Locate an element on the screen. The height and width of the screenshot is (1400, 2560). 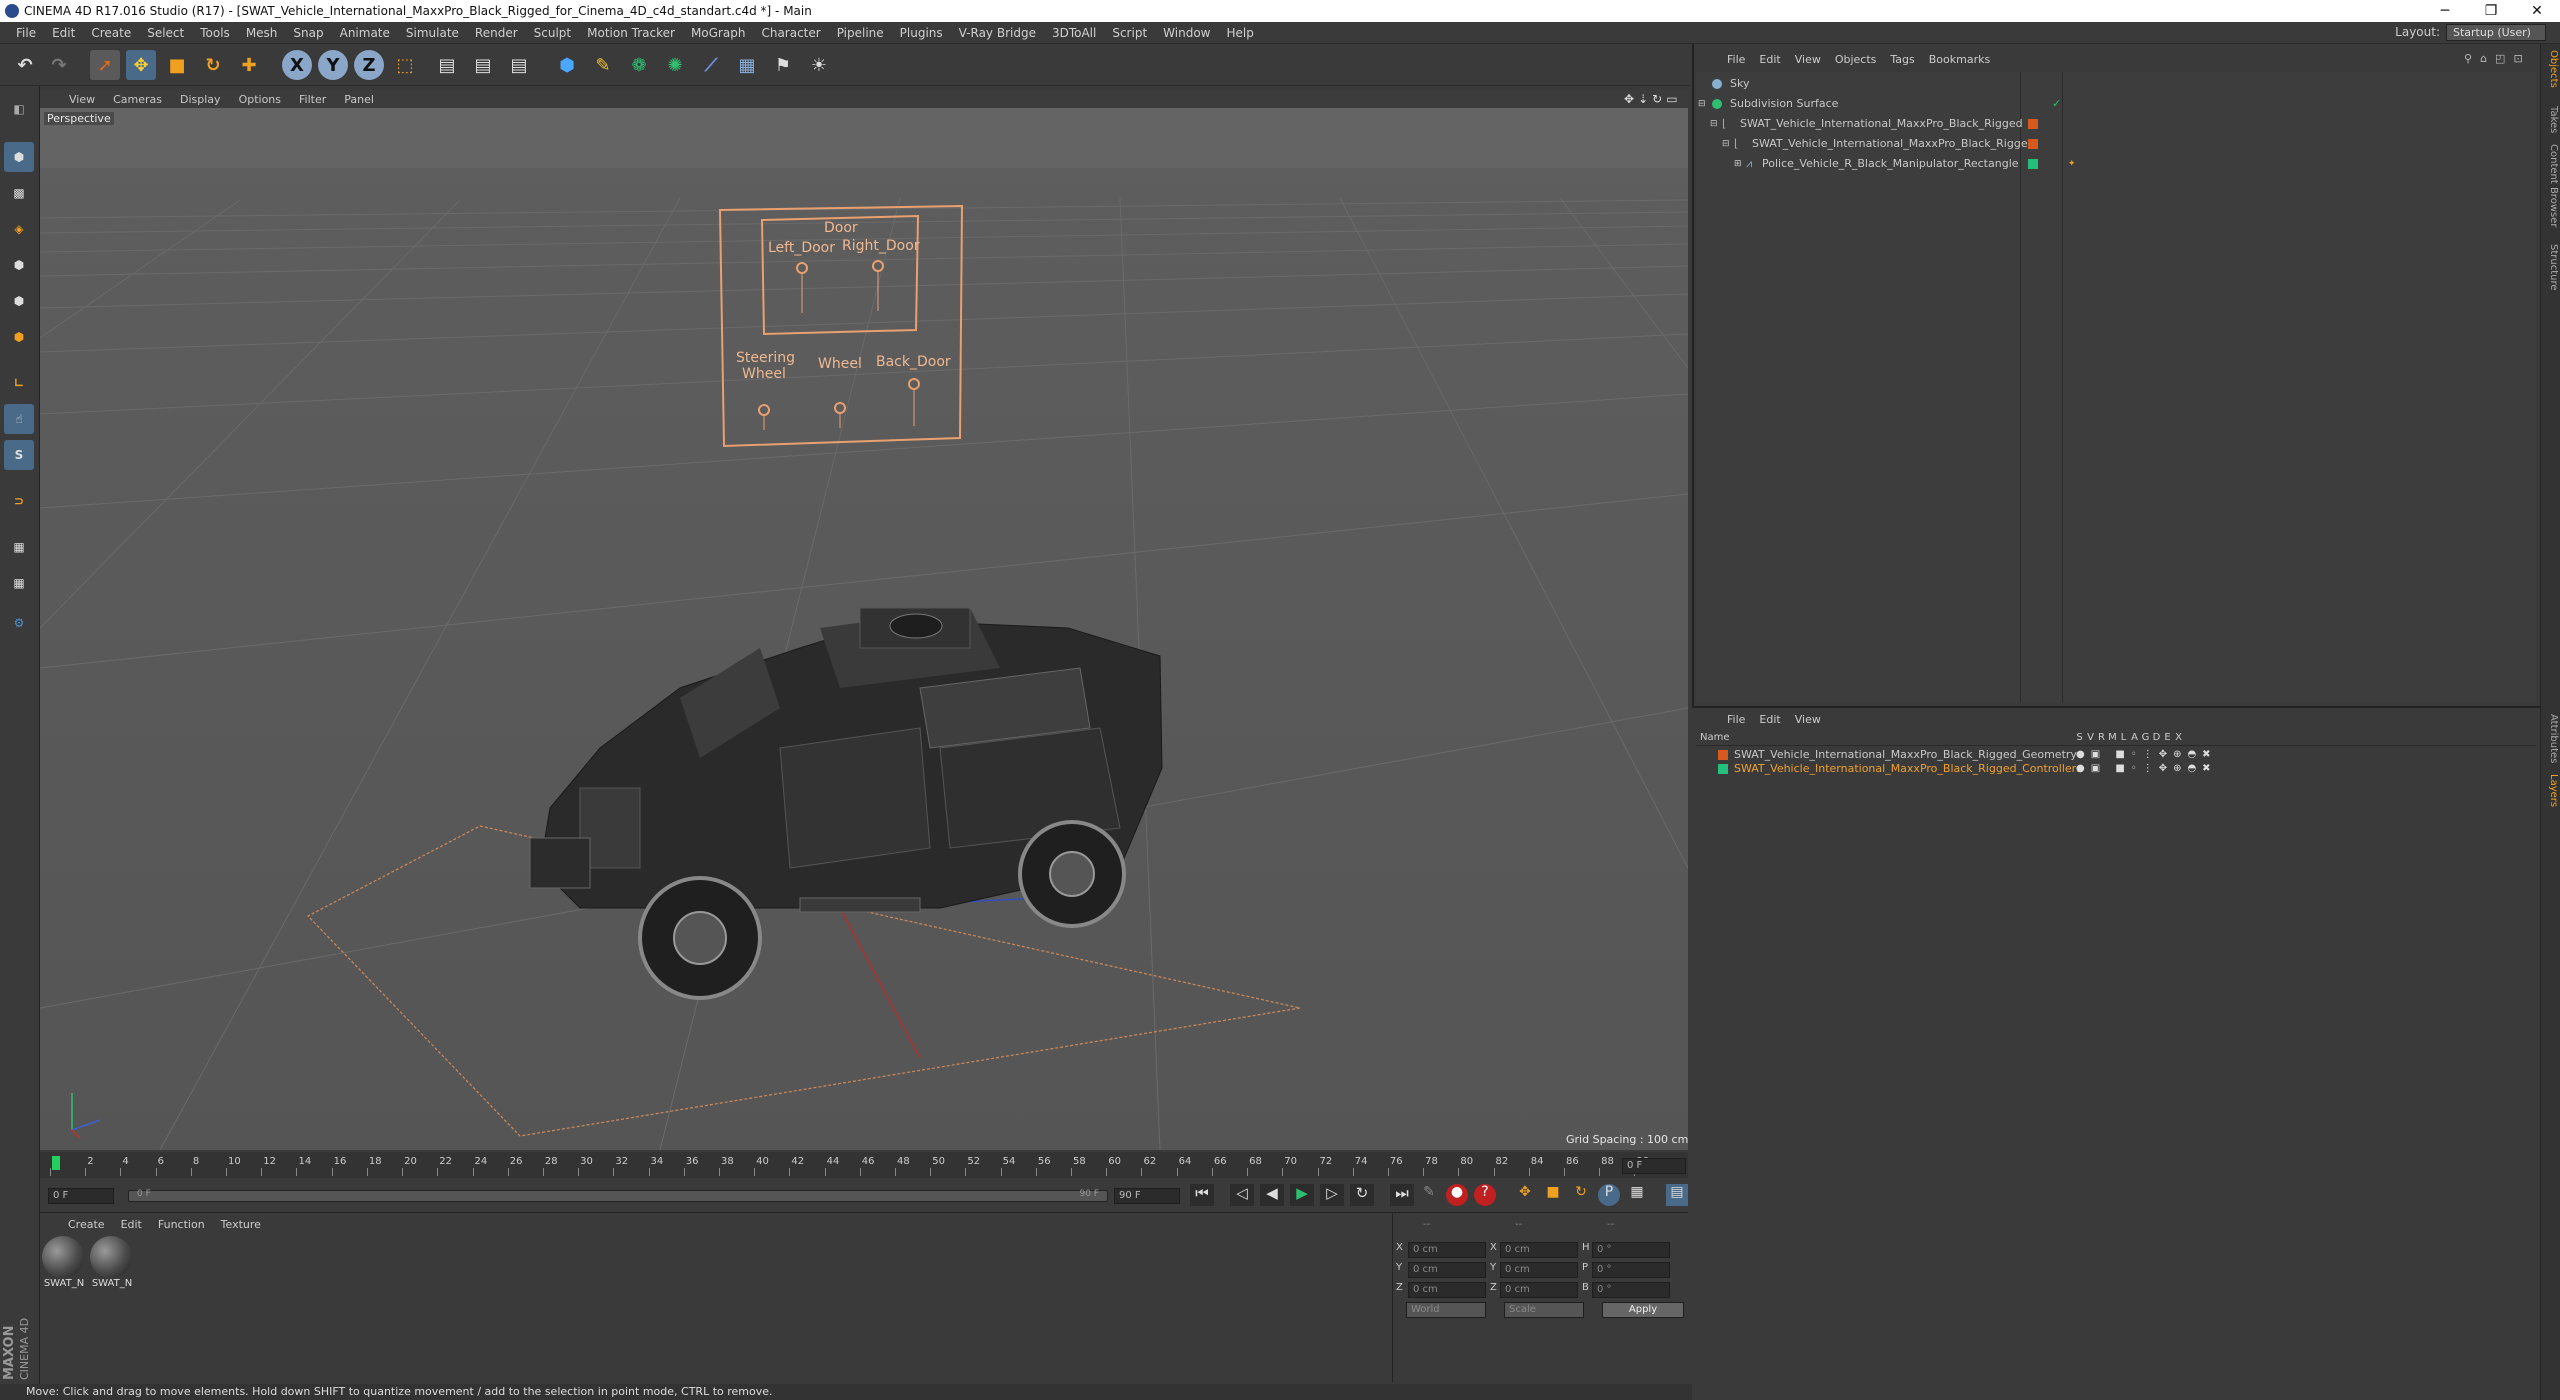
menu-render: Render is located at coordinates (496, 33).